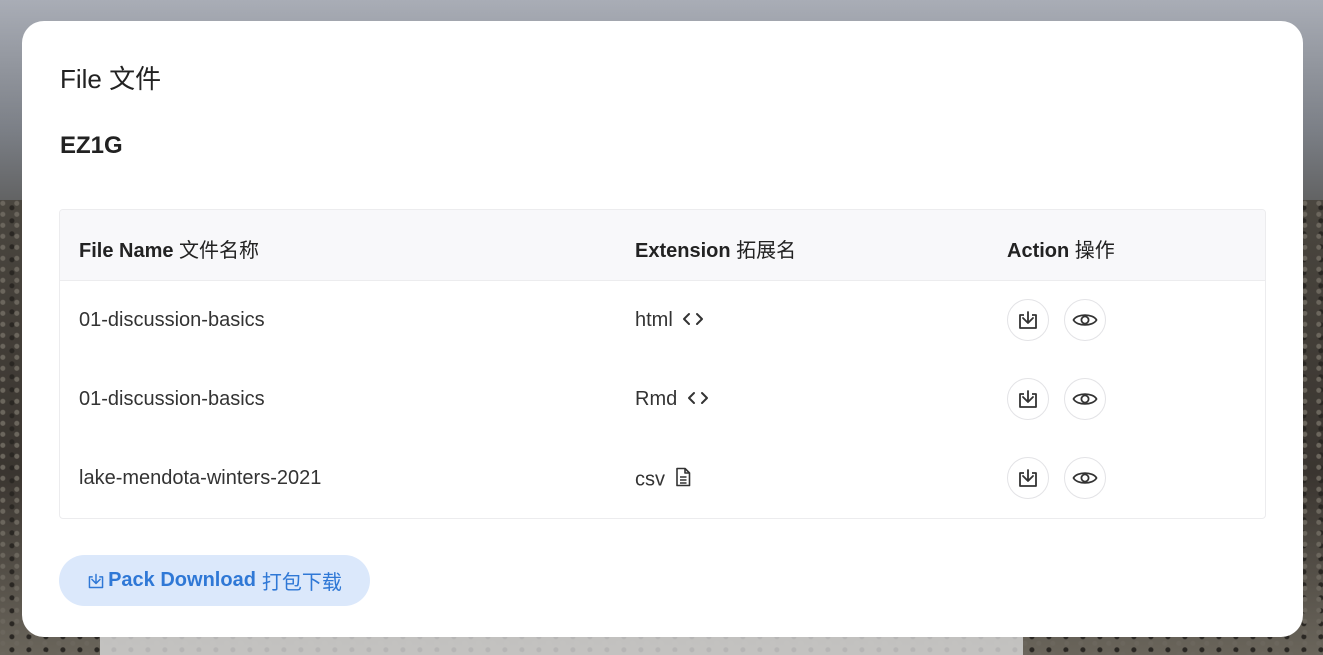 This screenshot has width=1323, height=655. I want to click on file-extension-label: Rmd, so click(656, 399).